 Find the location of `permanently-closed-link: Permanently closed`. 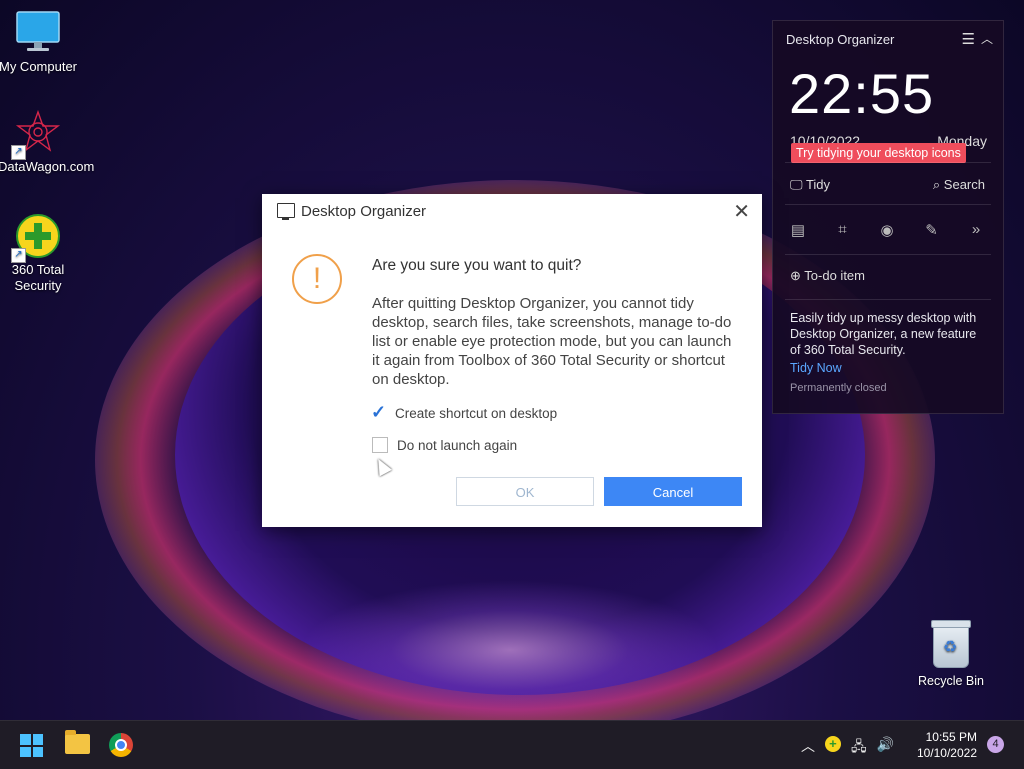

permanently-closed-link: Permanently closed is located at coordinates (838, 388).